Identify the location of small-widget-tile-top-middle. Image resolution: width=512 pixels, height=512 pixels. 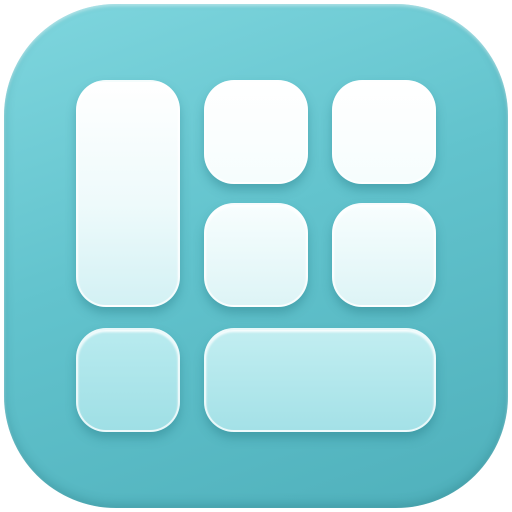
(256, 132).